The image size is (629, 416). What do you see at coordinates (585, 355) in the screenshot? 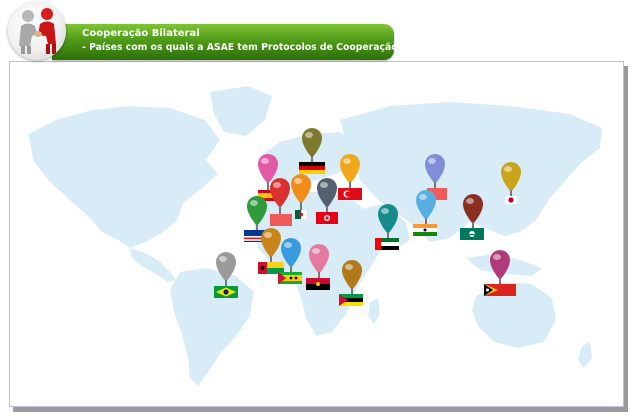
I see `landmass-new-zealand` at bounding box center [585, 355].